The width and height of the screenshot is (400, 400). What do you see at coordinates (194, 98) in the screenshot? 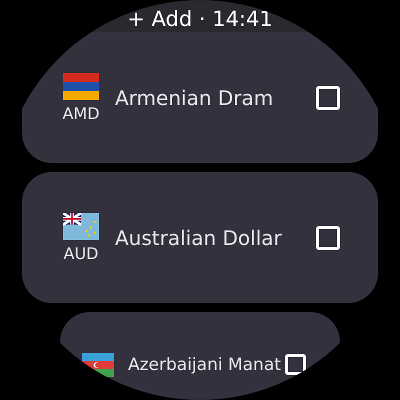
I see `currency-name: Armenian Dram` at bounding box center [194, 98].